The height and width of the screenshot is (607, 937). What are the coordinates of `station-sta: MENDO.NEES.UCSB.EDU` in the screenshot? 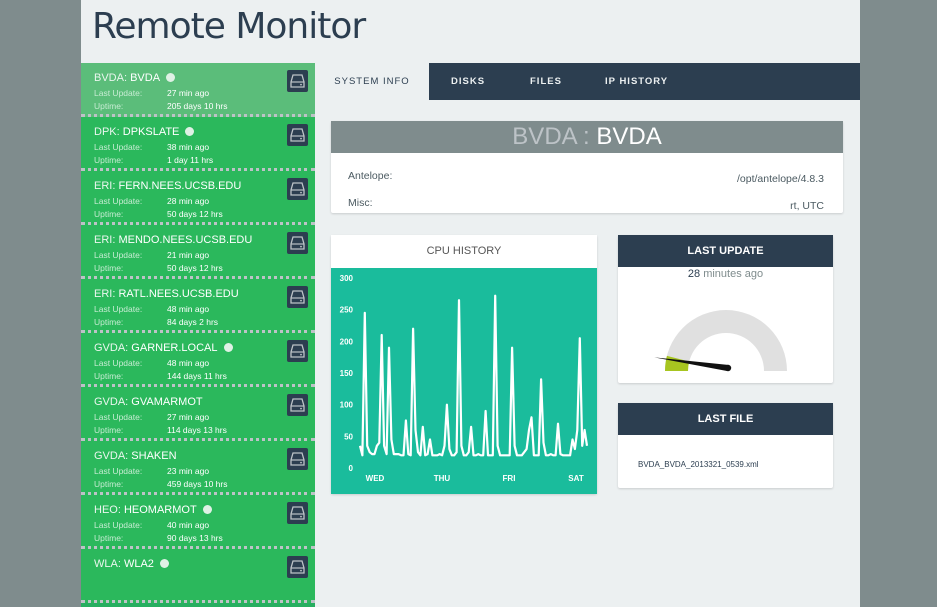 It's located at (185, 240).